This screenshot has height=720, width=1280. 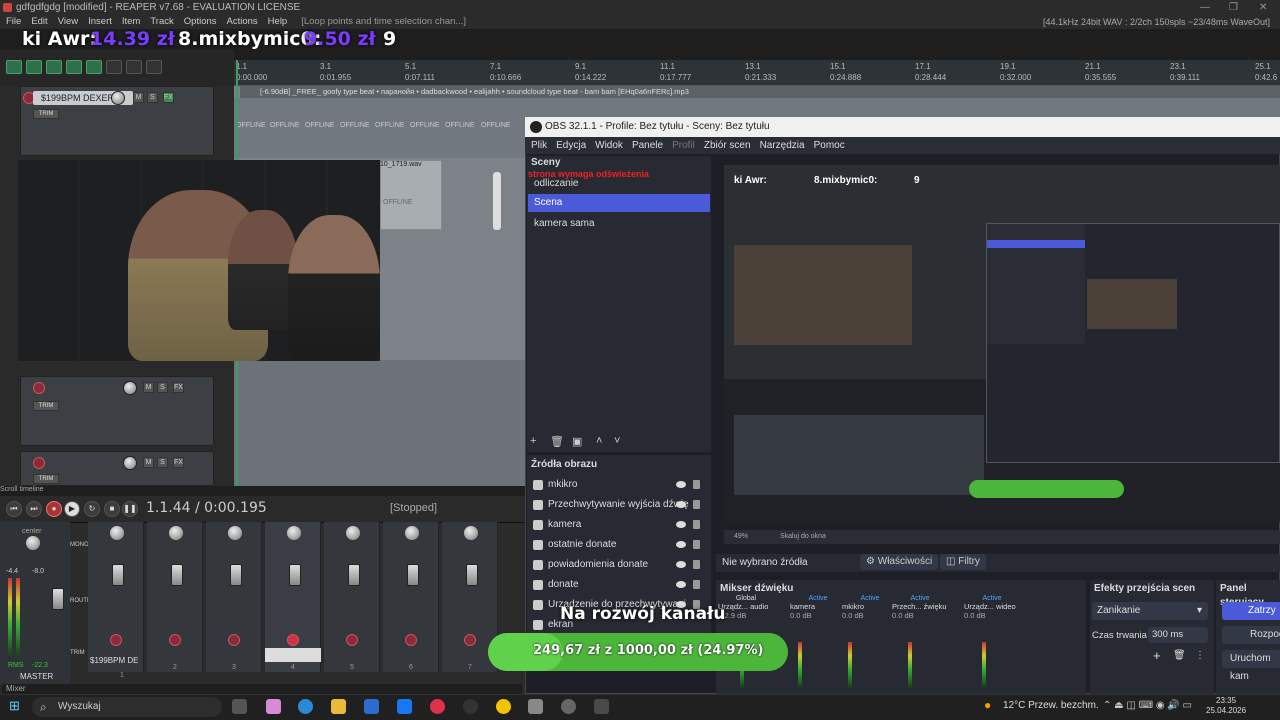 What do you see at coordinates (1150, 611) in the screenshot?
I see `transition-select: Zanikanie ▾` at bounding box center [1150, 611].